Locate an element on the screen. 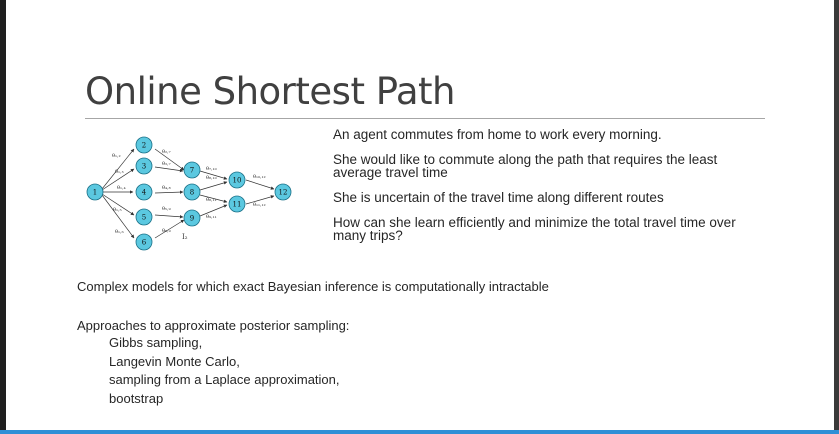 Image resolution: width=839 pixels, height=434 pixels. list-item: sampling from a Laplace approximation, is located at coordinates (224, 379).